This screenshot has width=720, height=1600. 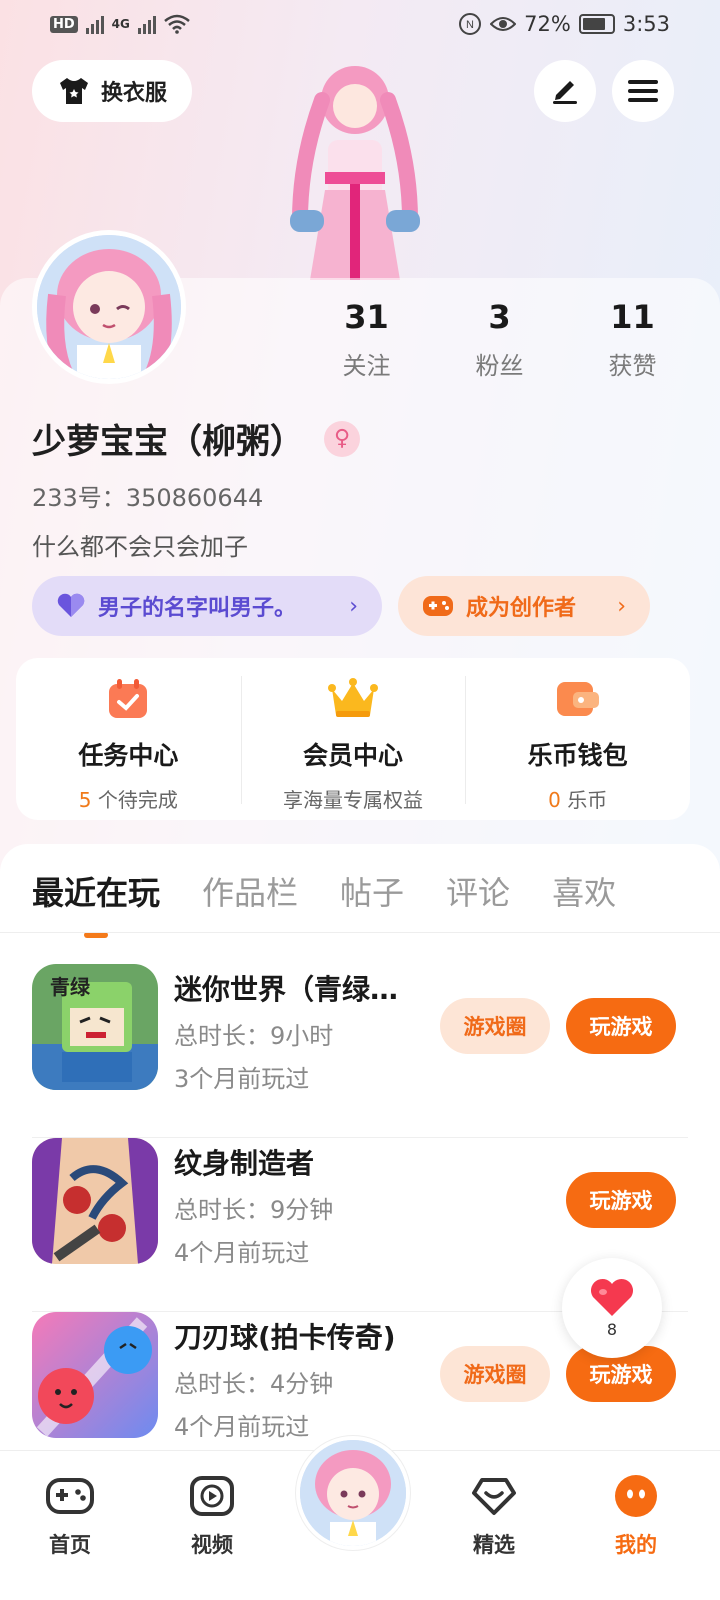 I want to click on change-outfit-button: 换衣服, so click(x=112, y=91).